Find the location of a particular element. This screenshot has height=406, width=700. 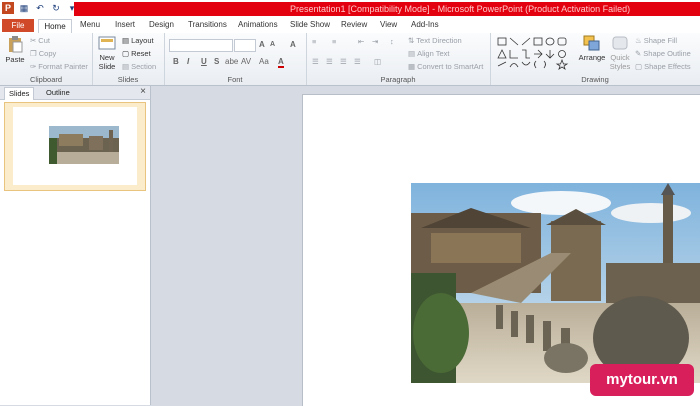

align-left-icon: ☰ is located at coordinates (315, 61).